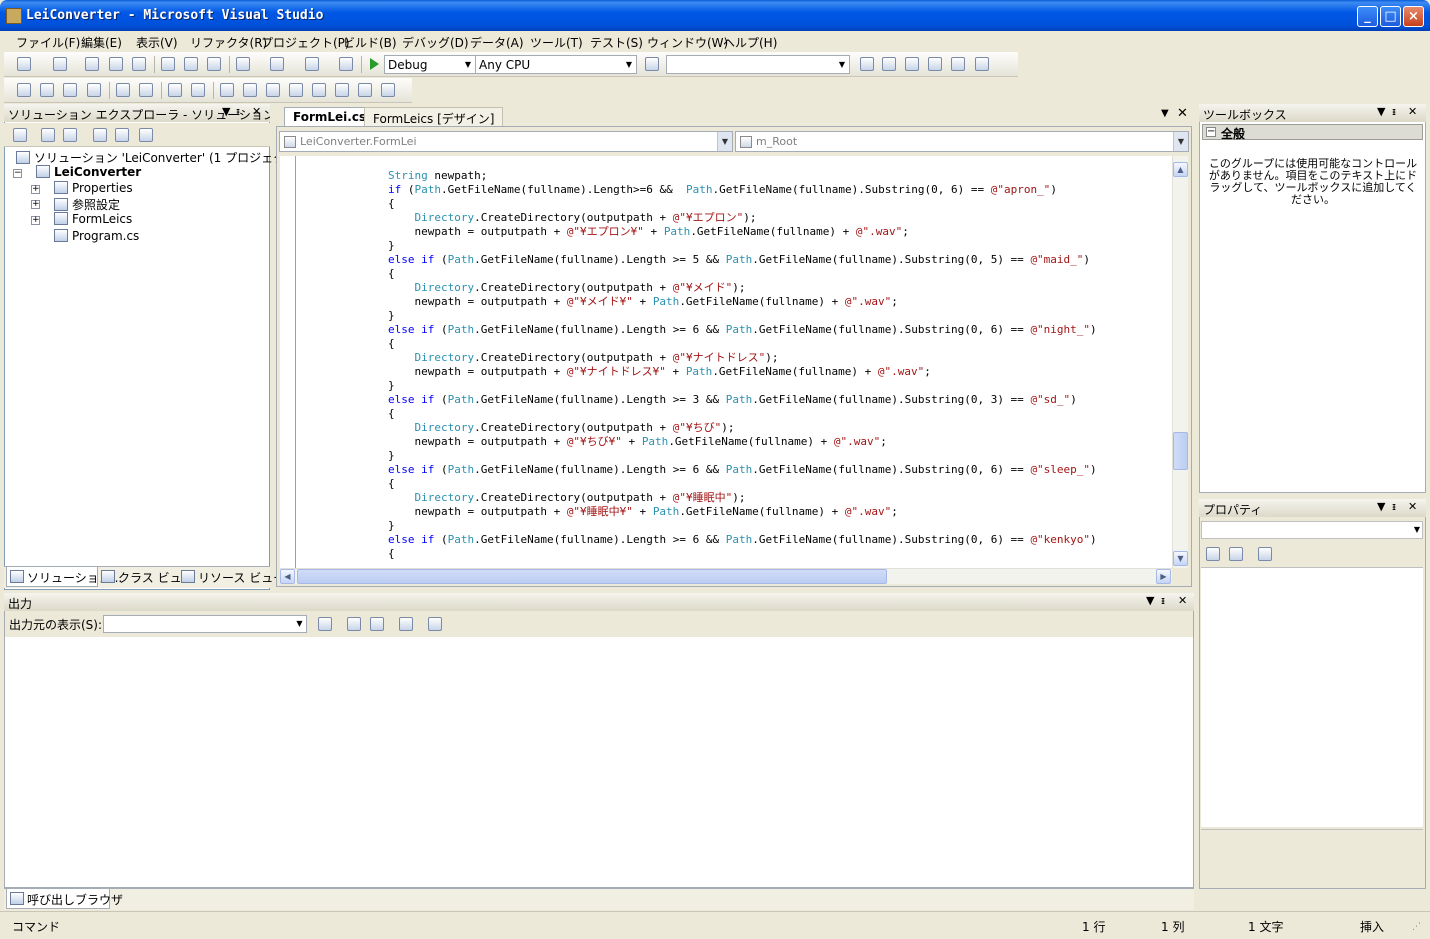  Describe the element at coordinates (330, 116) in the screenshot. I see `tab-formlei-cs: FormLei.cs` at that location.